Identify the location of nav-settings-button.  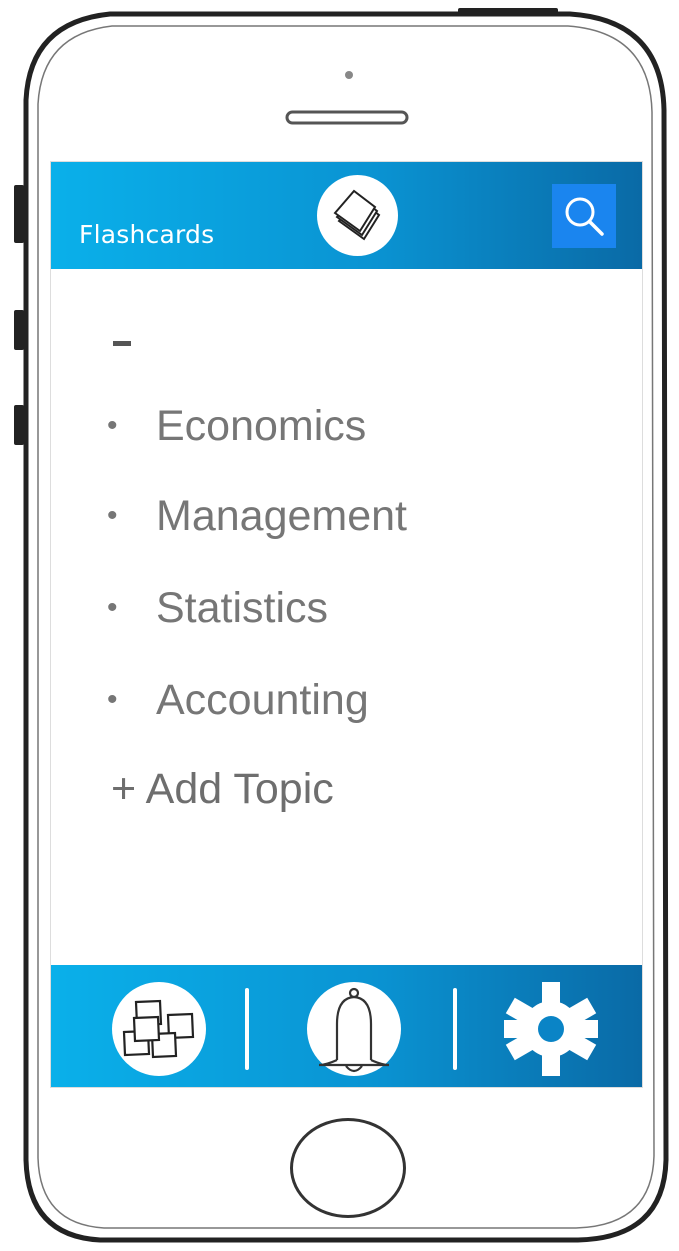
(551, 1029).